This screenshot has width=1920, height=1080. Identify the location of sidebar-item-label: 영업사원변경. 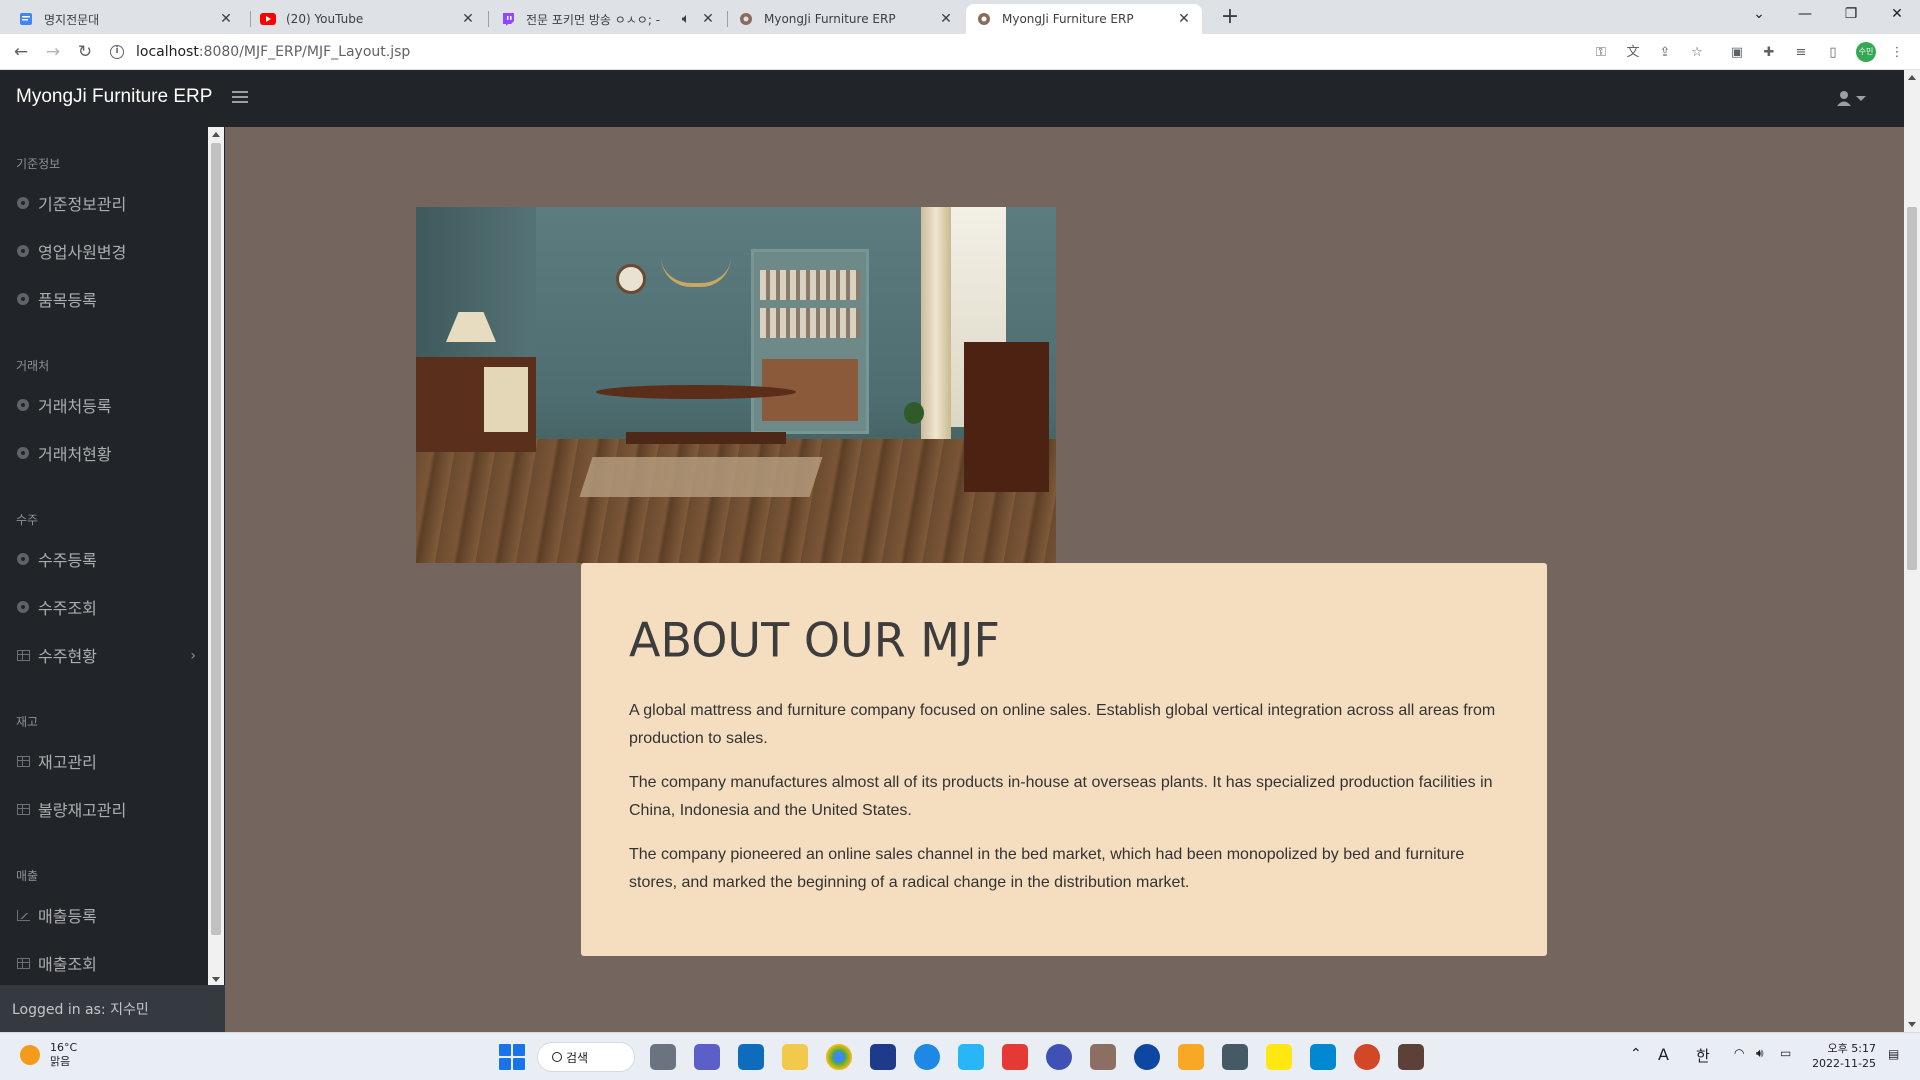
(82, 252).